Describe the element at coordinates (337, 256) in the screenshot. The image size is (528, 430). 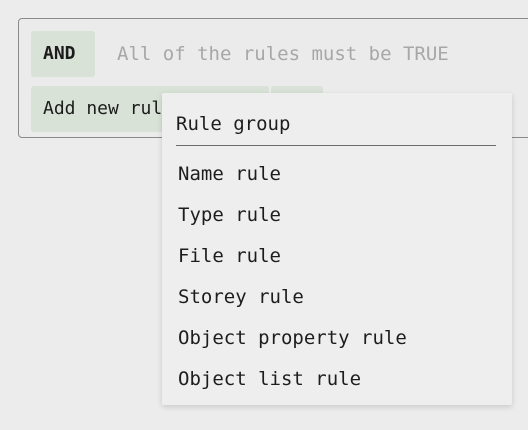
I see `menu-item-file-rule: File rule` at that location.